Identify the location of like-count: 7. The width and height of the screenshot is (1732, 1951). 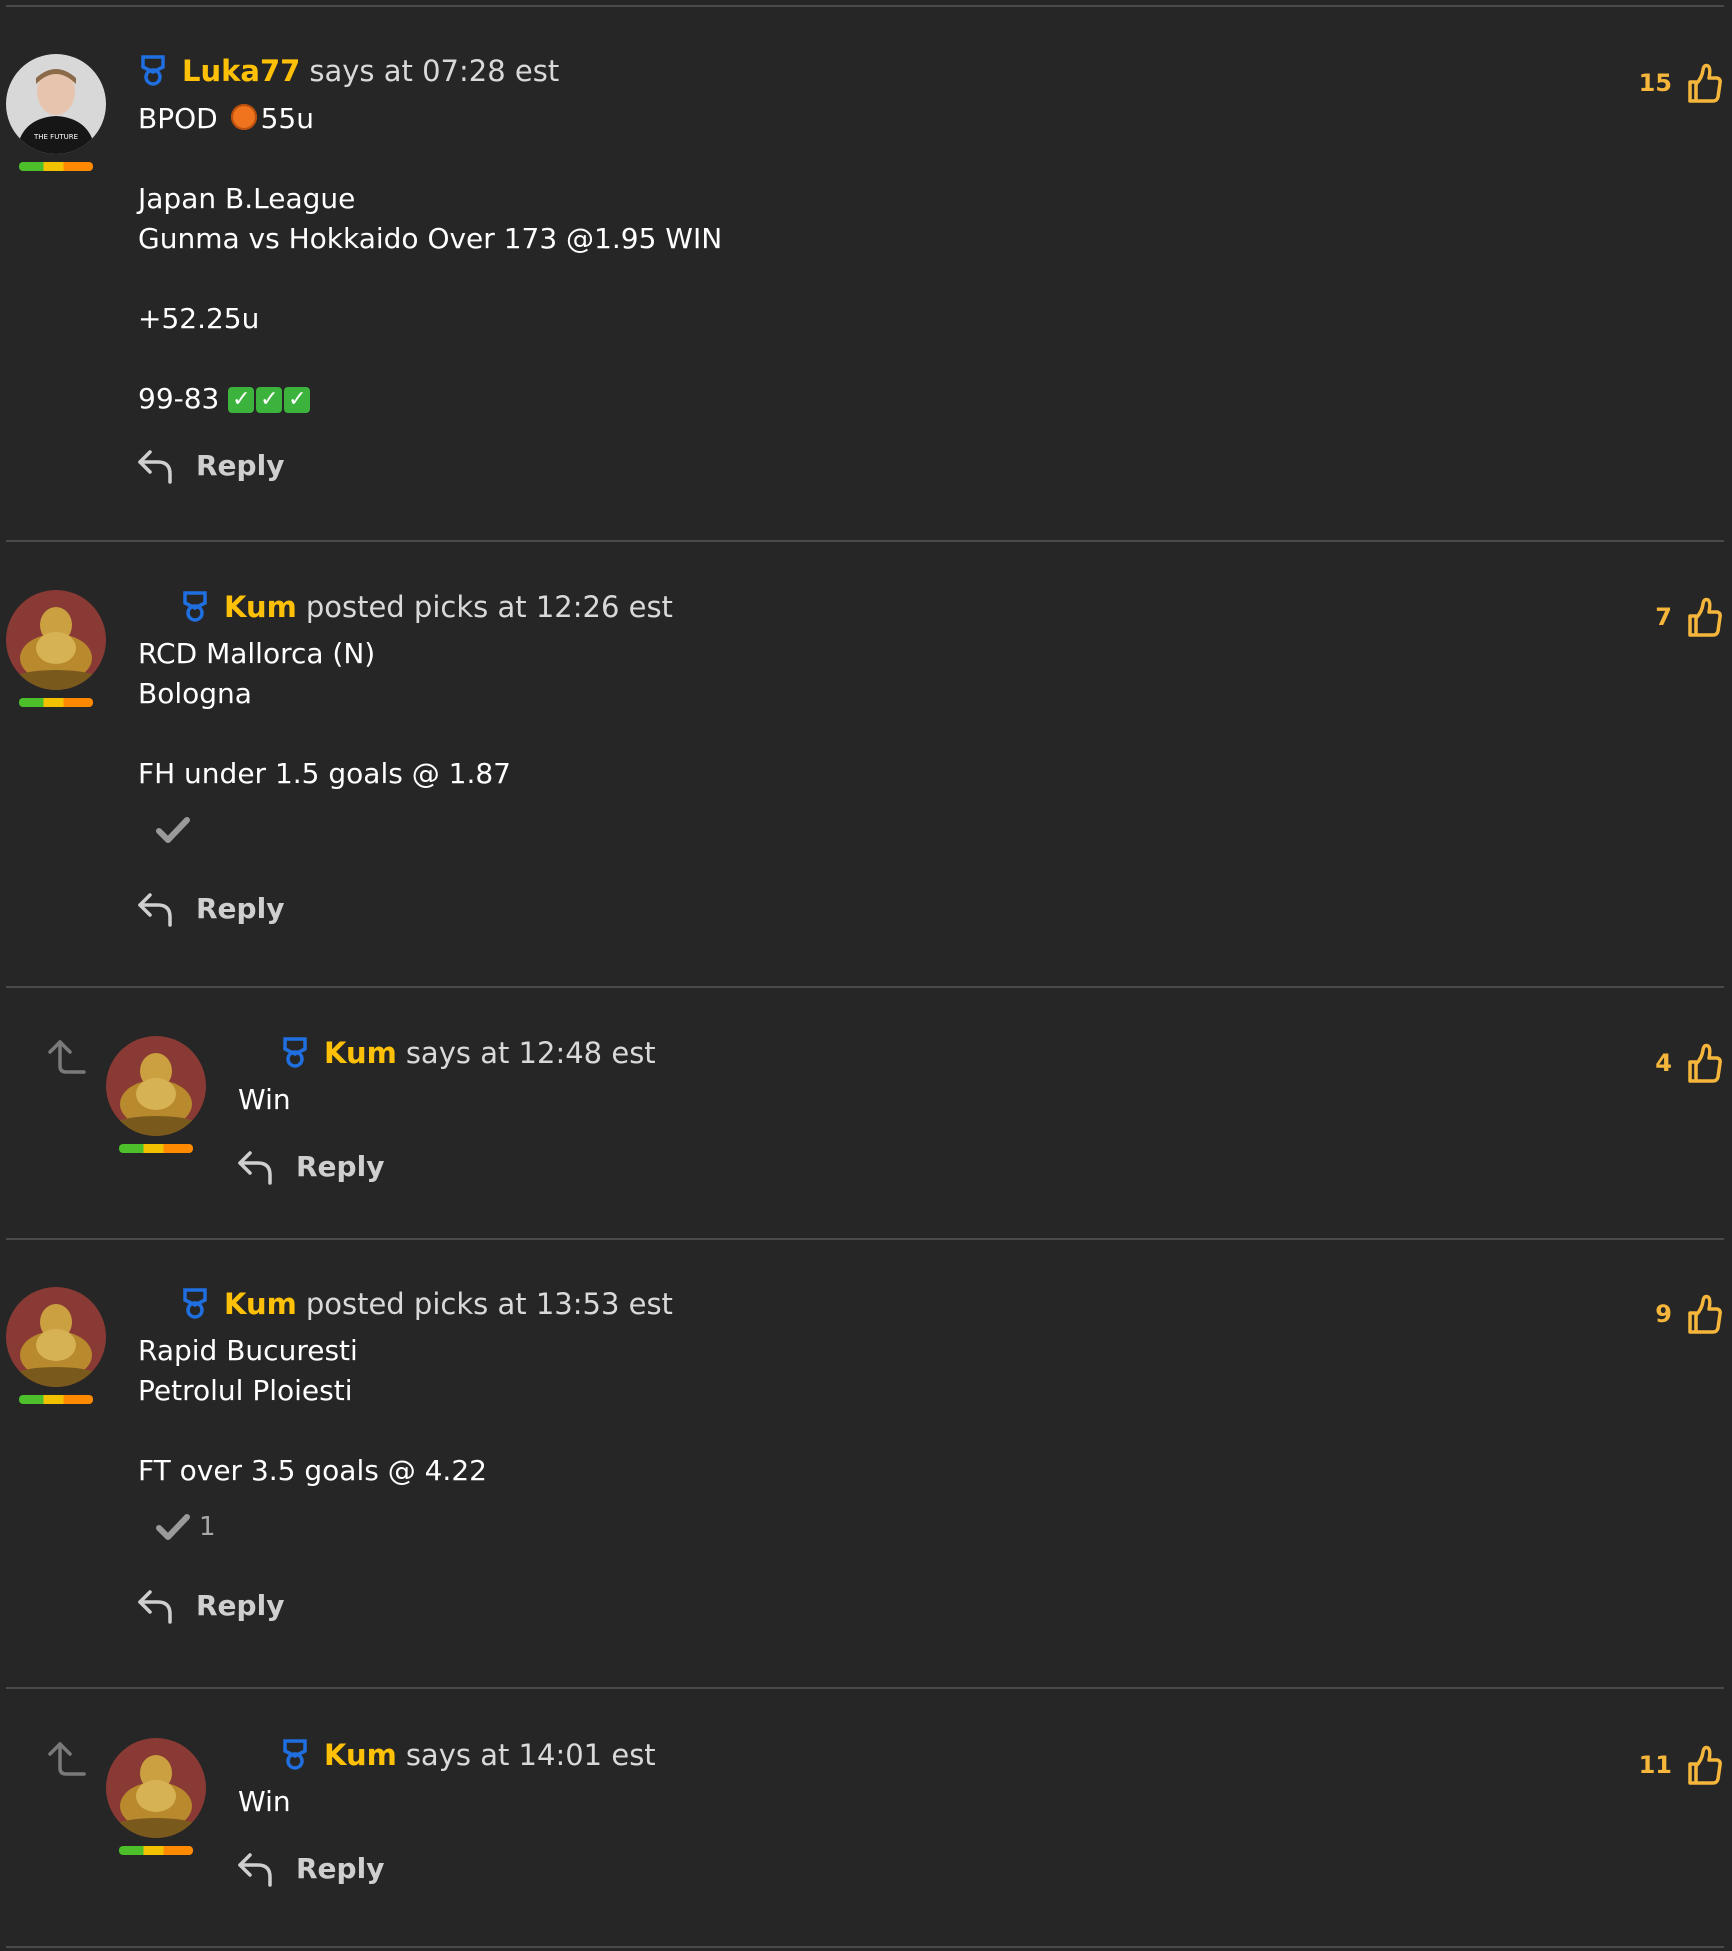
(1663, 617).